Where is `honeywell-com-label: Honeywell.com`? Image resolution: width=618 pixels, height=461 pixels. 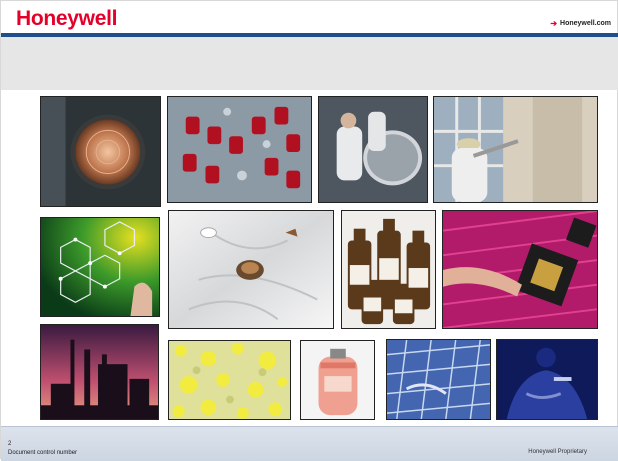 honeywell-com-label: Honeywell.com is located at coordinates (585, 23).